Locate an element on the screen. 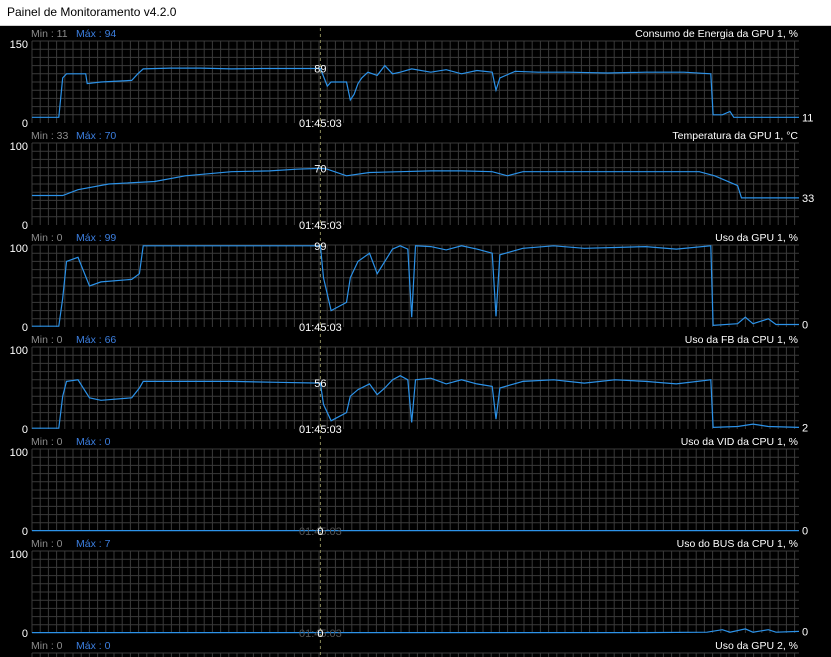 The height and width of the screenshot is (657, 831). panel-title: Uso da FB da CPU 1, % is located at coordinates (741, 340).